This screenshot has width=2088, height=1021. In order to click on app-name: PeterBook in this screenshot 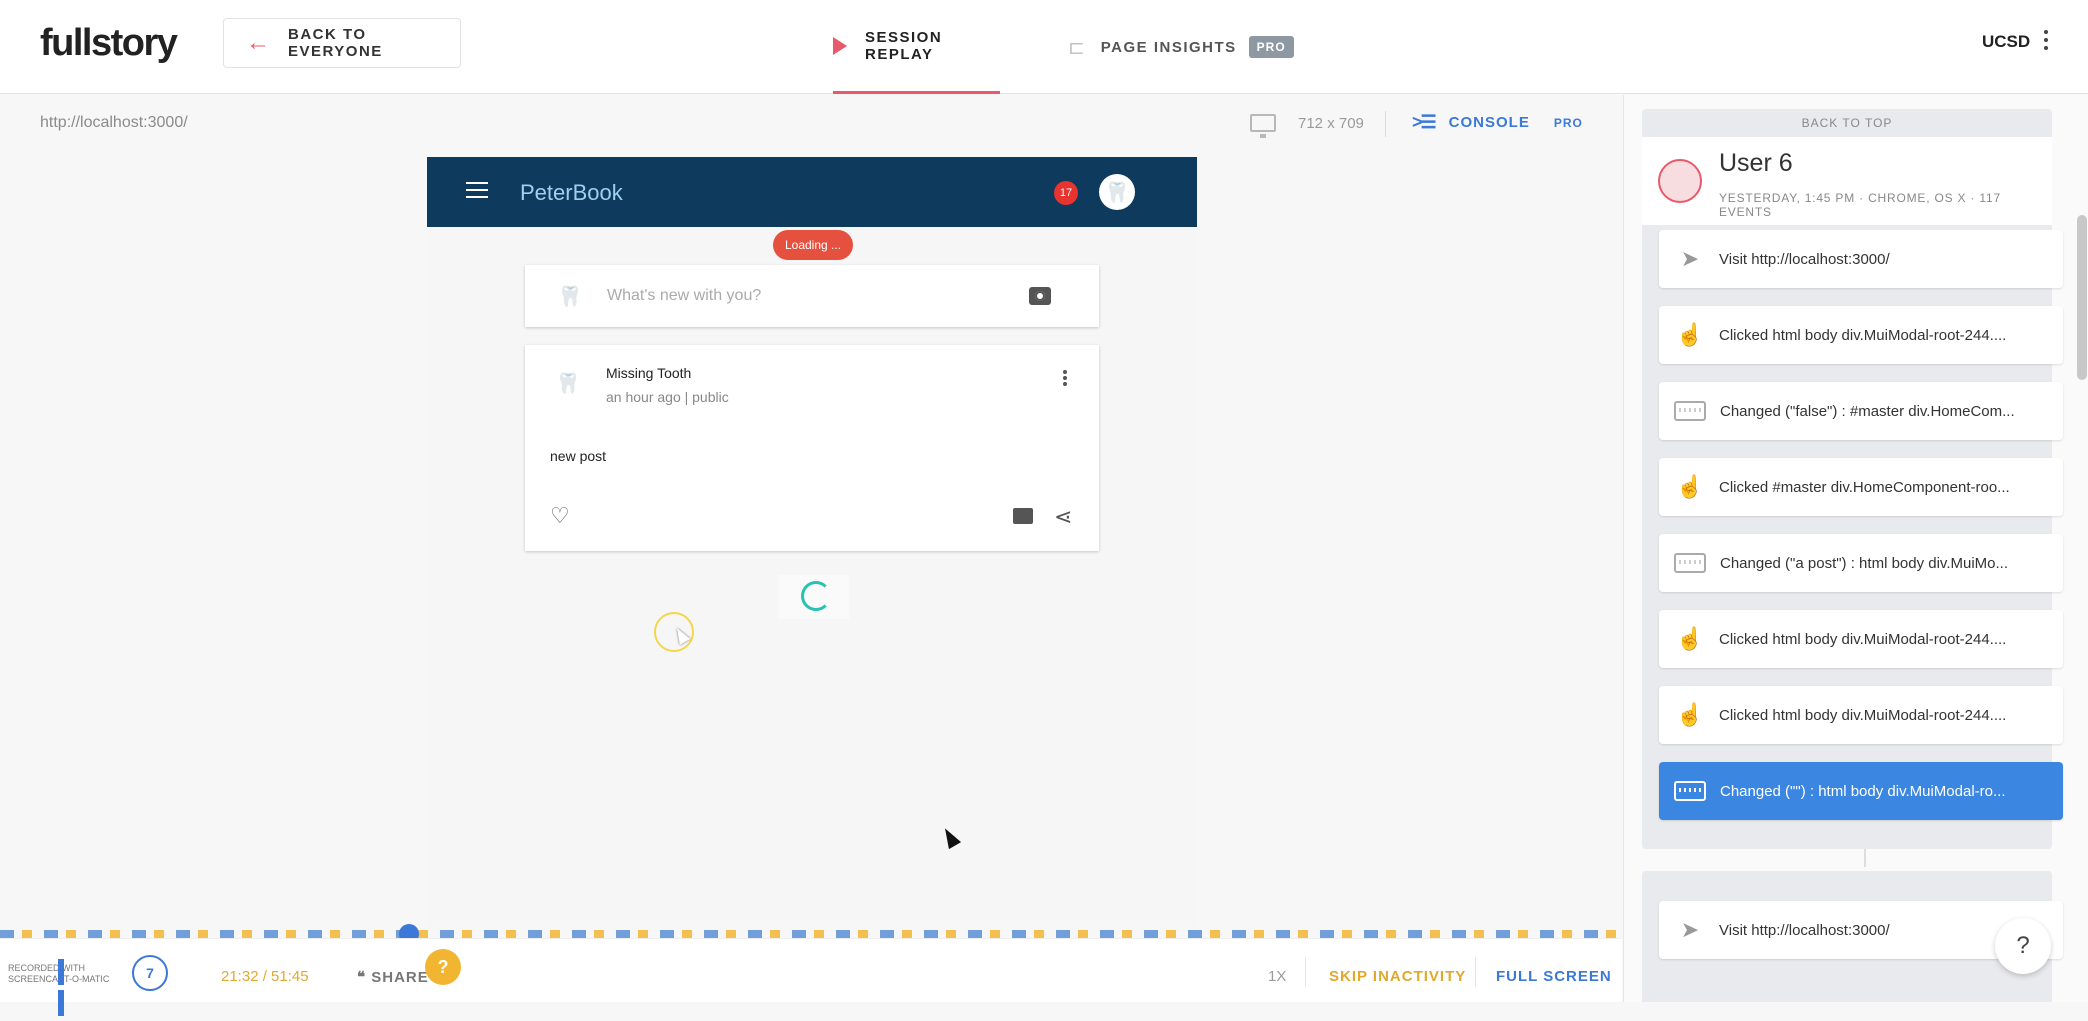, I will do `click(571, 192)`.